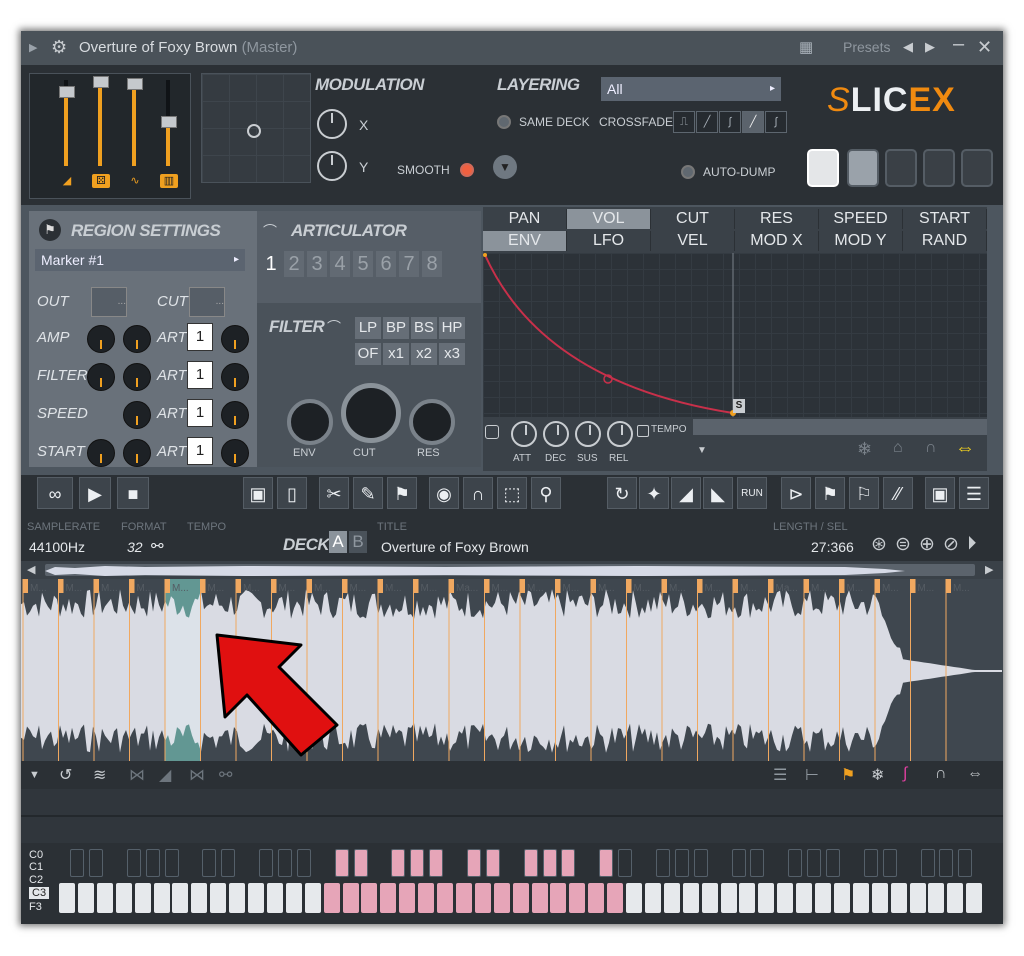  I want to click on amp-knob, so click(101, 339).